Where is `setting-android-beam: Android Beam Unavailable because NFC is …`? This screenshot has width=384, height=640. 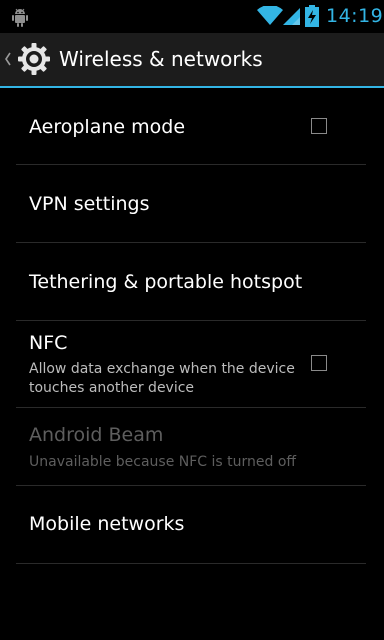
setting-android-beam: Android Beam Unavailable because NFC is … is located at coordinates (191, 447).